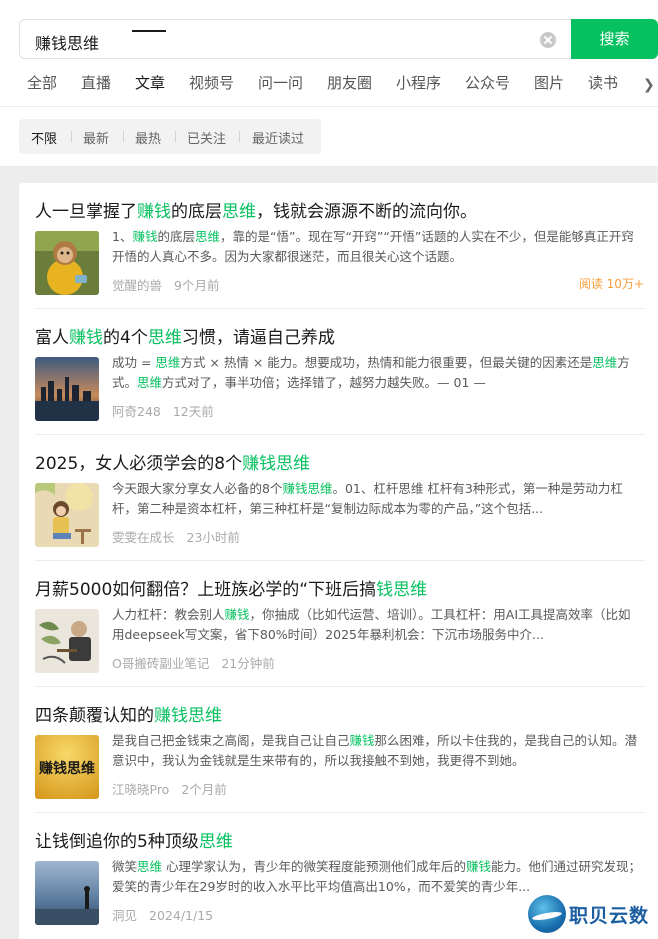 This screenshot has height=939, width=658. Describe the element at coordinates (137, 285) in the screenshot. I see `result-source: 觉醒的兽` at that location.